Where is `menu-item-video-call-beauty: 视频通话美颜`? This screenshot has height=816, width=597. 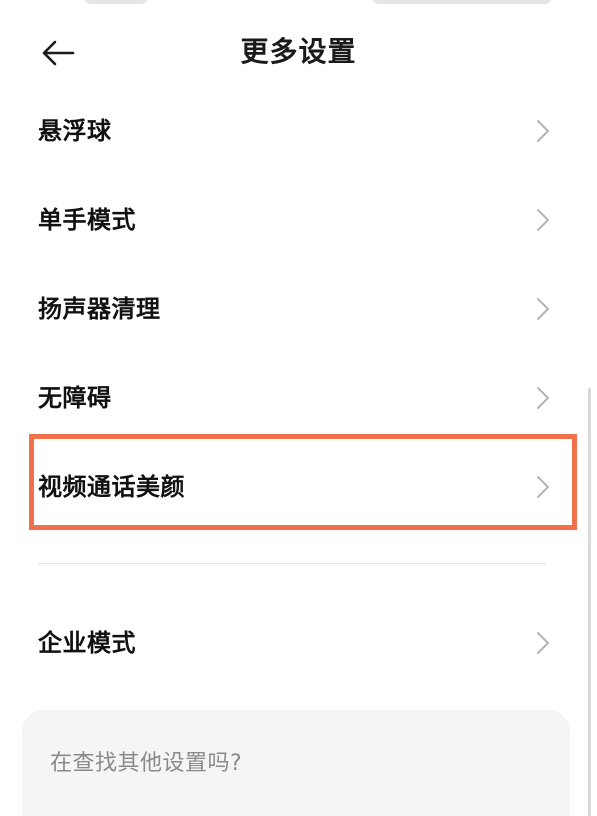
menu-item-video-call-beauty: 视频通话美颜 is located at coordinates (298, 487).